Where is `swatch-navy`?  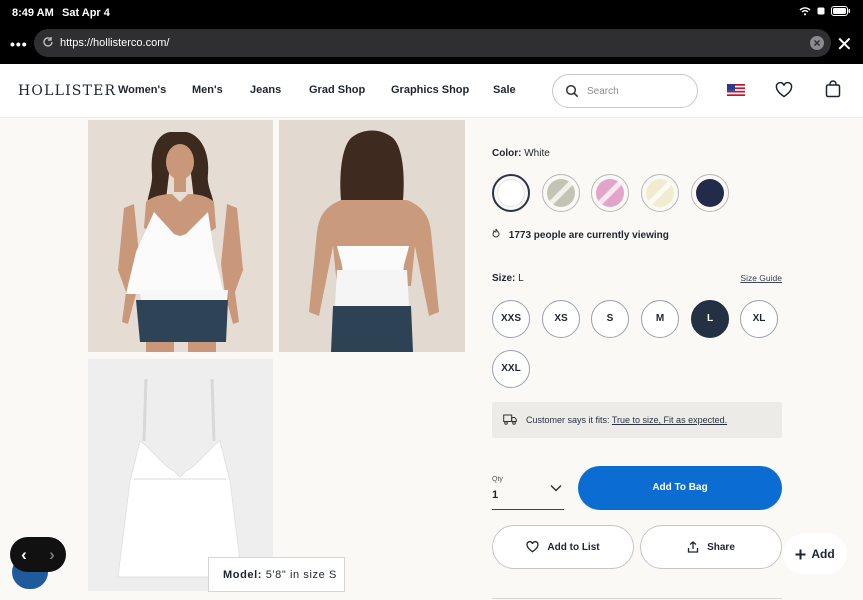
swatch-navy is located at coordinates (710, 193).